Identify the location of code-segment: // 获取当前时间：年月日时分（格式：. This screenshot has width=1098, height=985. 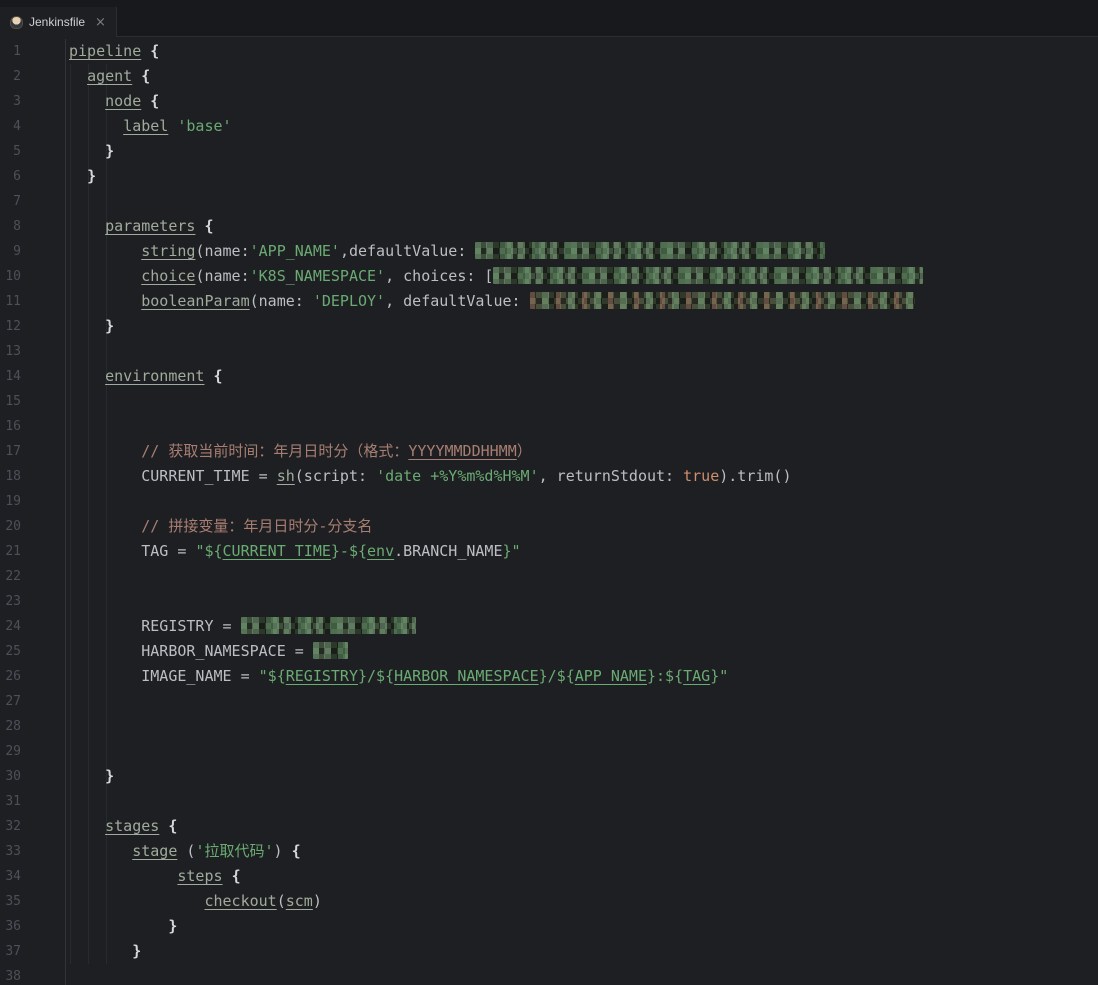
(275, 451).